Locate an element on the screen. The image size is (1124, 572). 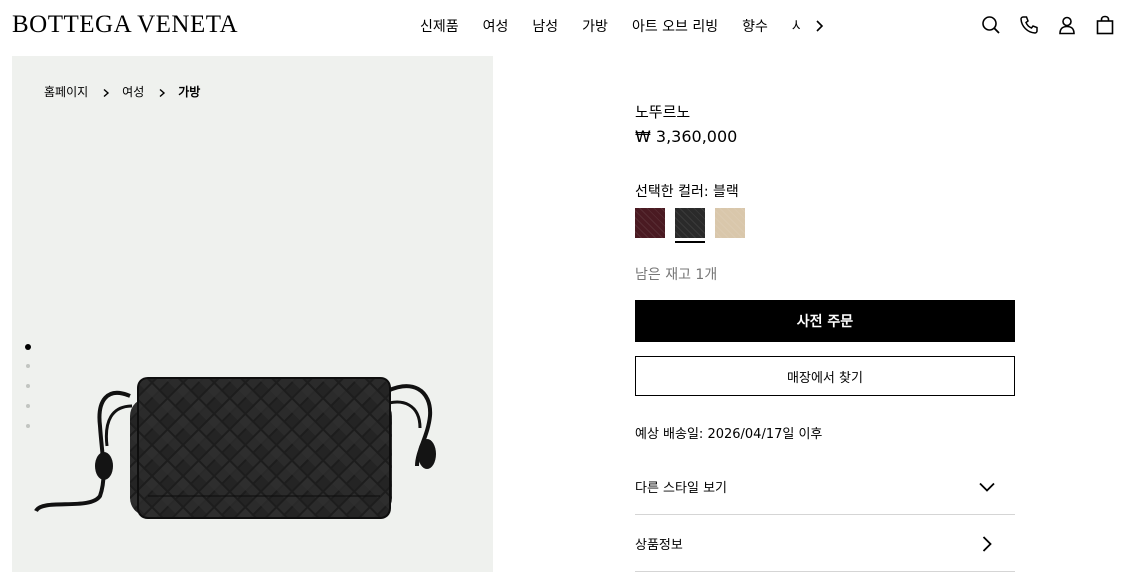
brand-logo: BOTTEGA VENETA is located at coordinates (125, 25).